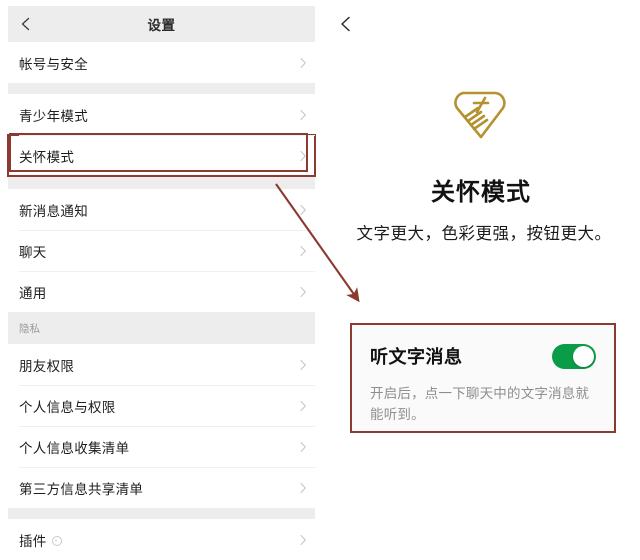  I want to click on section-header-label: 隐私, so click(29, 328).